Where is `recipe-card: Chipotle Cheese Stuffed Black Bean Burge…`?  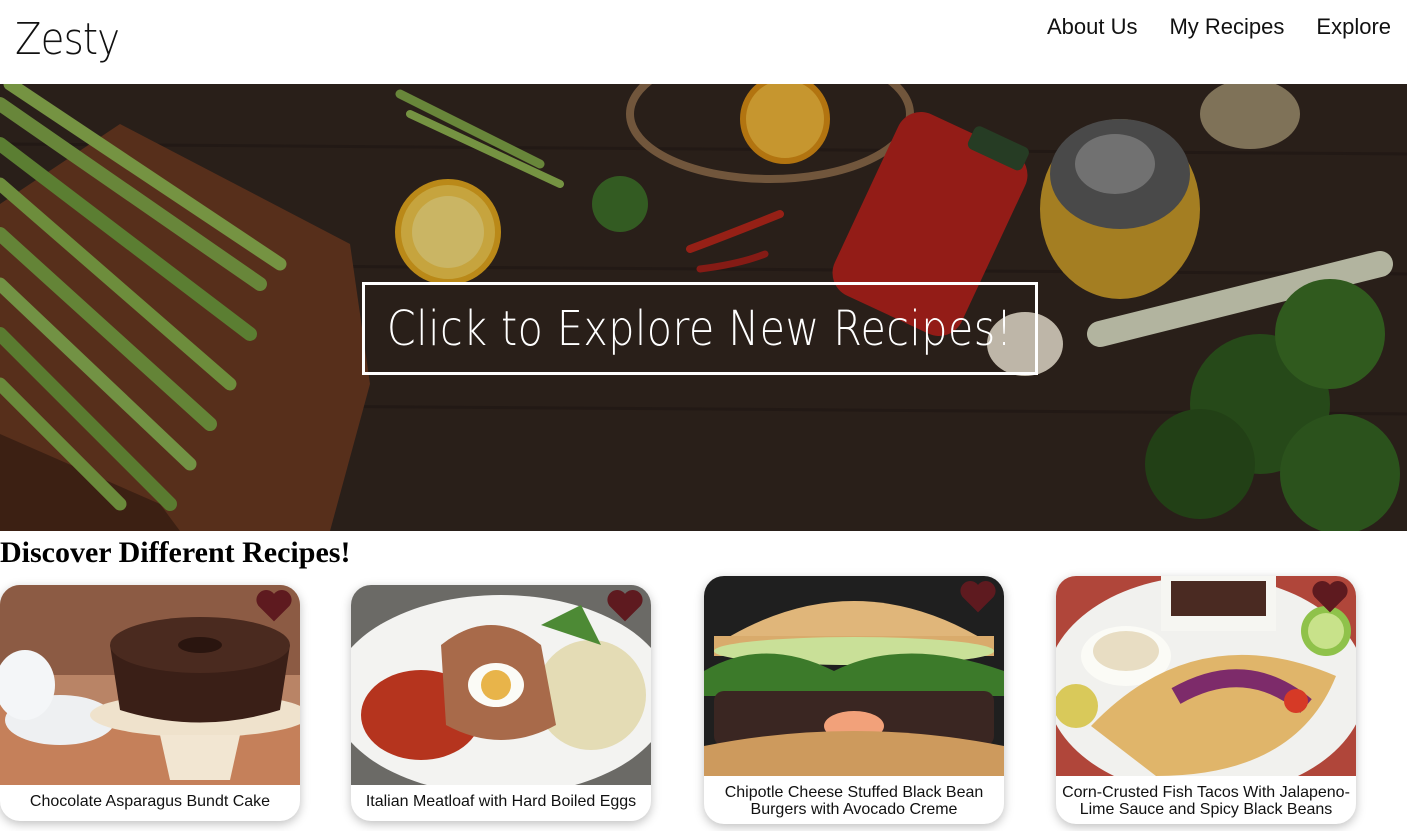
recipe-card: Chipotle Cheese Stuffed Black Bean Burge… is located at coordinates (854, 700).